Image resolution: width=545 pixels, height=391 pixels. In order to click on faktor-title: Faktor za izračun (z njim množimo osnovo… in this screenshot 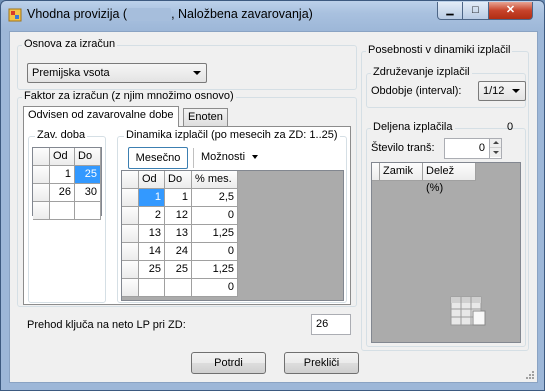, I will do `click(129, 96)`.